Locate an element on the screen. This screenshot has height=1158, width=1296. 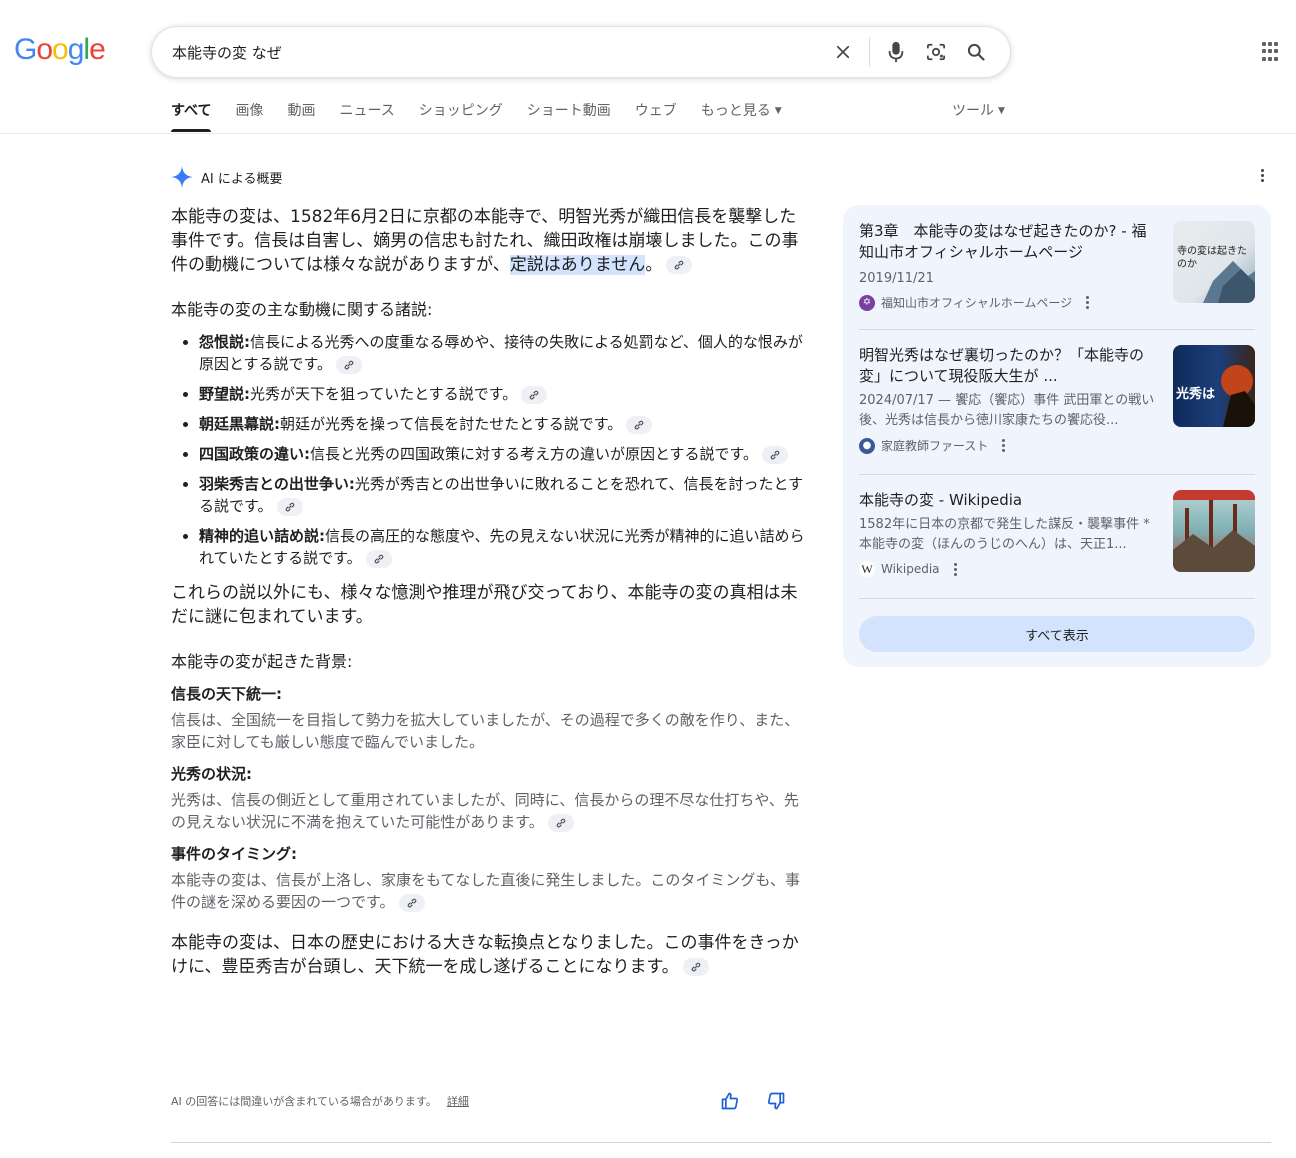
apps-grid-icon is located at coordinates (1272, 52).